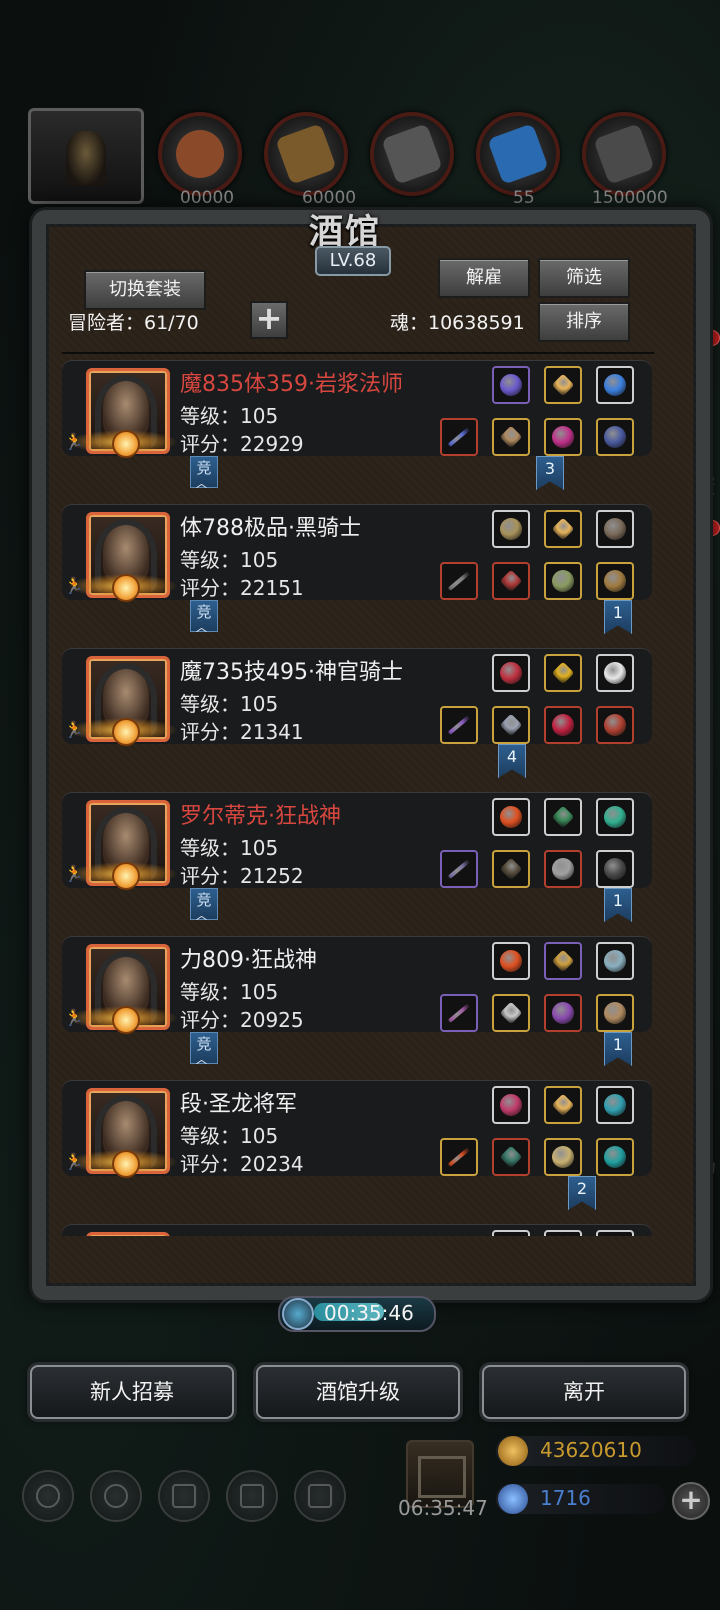  What do you see at coordinates (513, 1499) in the screenshot?
I see `diamond-icon` at bounding box center [513, 1499].